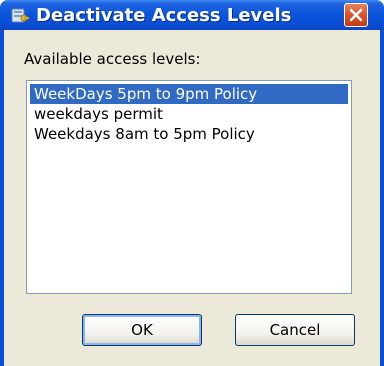 This screenshot has width=384, height=366. What do you see at coordinates (142, 134) in the screenshot?
I see `list-item: Weekdays 8am to 5pm Policy` at bounding box center [142, 134].